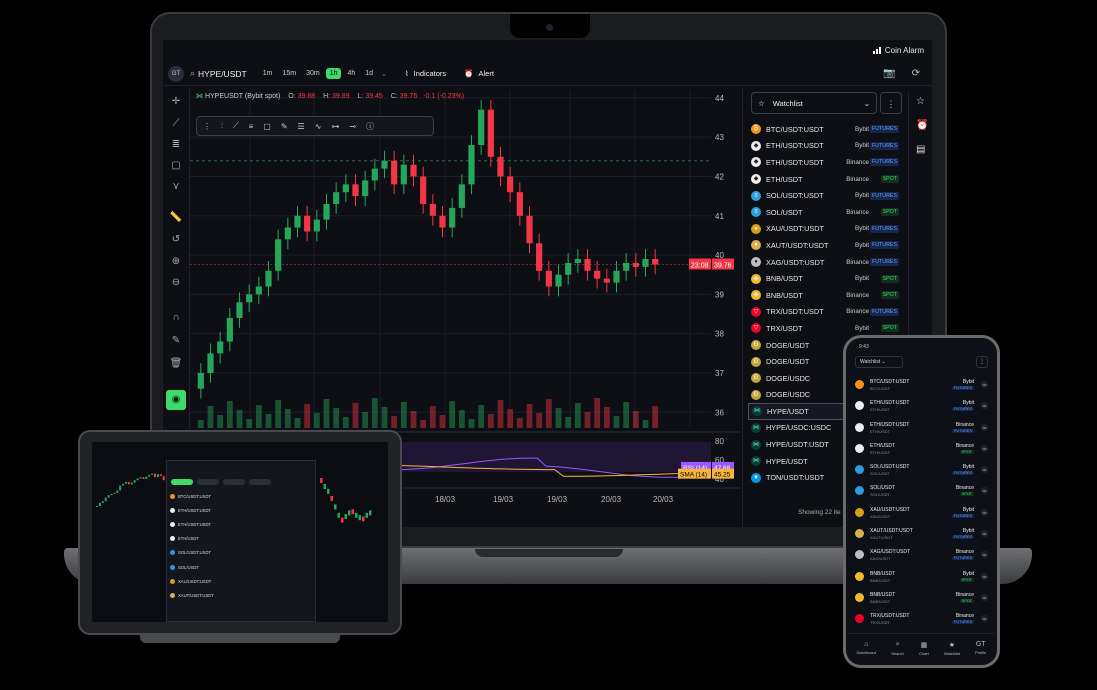  What do you see at coordinates (301, 126) in the screenshot?
I see `fib-icon: ☰` at bounding box center [301, 126].